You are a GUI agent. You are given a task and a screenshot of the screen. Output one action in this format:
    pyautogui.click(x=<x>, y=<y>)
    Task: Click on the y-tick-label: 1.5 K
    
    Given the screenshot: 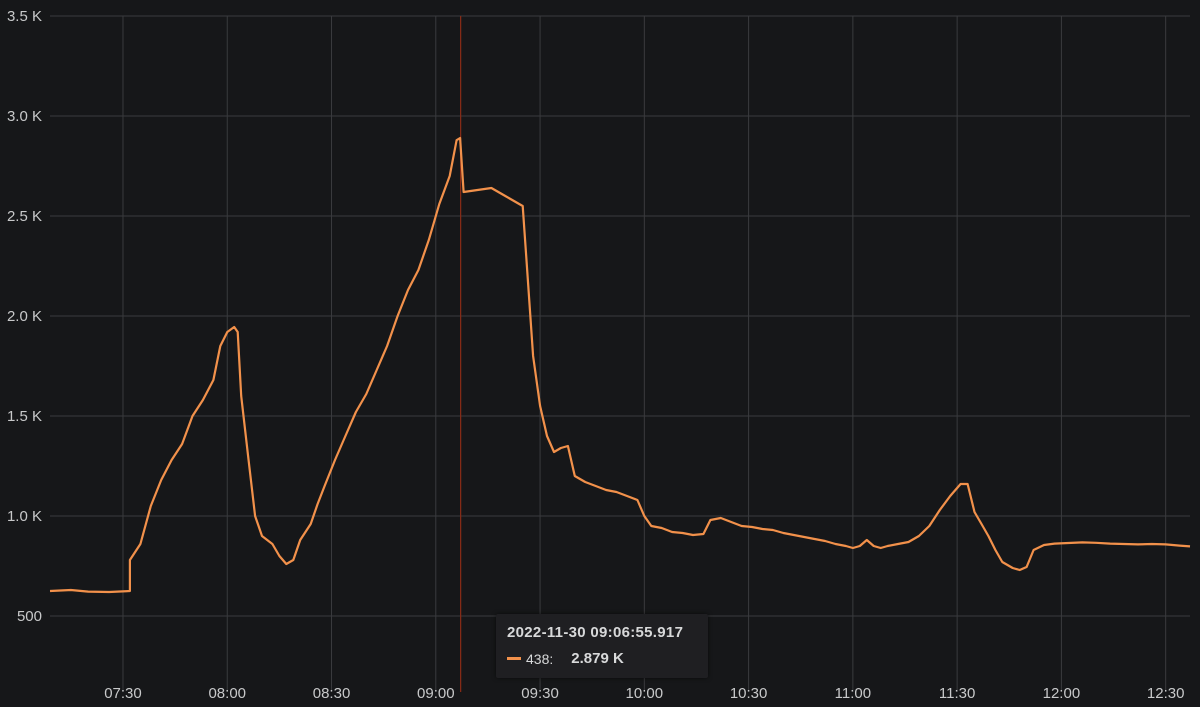 What is the action you would take?
    pyautogui.click(x=24, y=416)
    